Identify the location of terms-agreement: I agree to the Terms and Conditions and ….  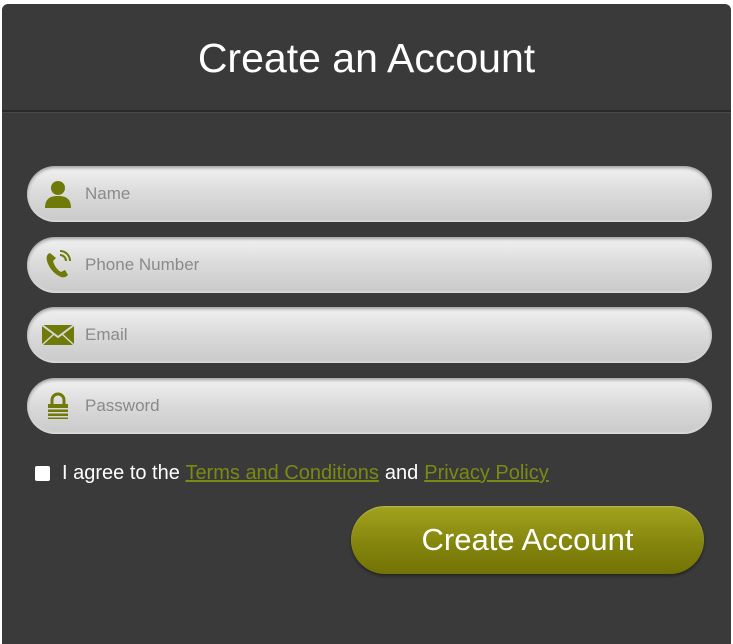
(292, 473).